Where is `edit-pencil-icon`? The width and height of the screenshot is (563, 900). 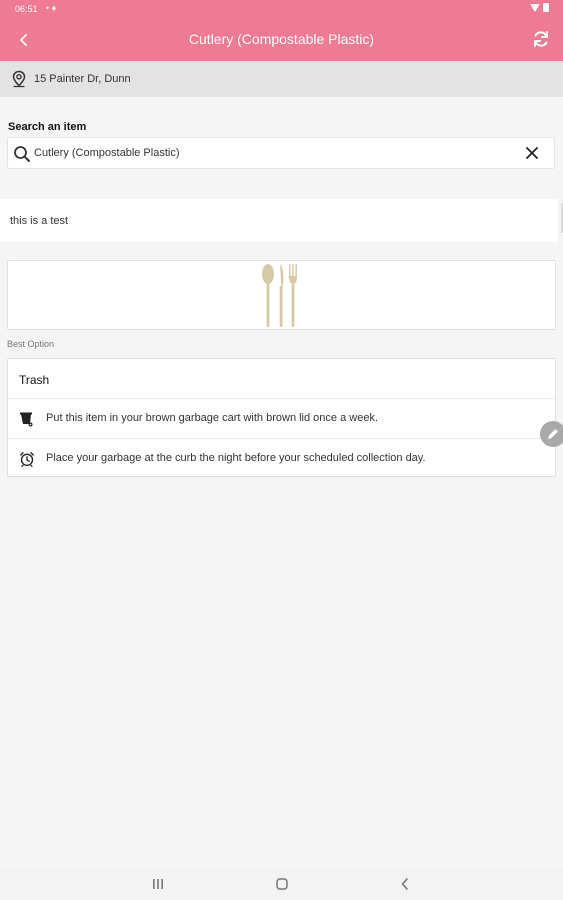
edit-pencil-icon is located at coordinates (553, 434).